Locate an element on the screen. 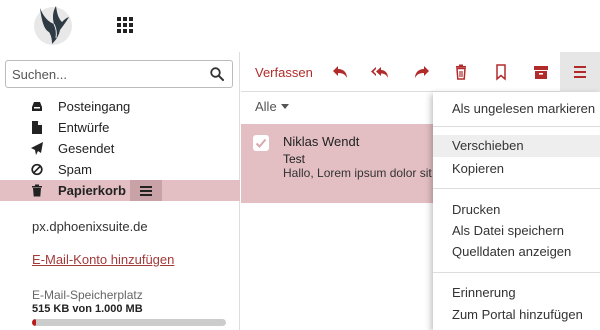 The width and height of the screenshot is (600, 330). quota-value: 515 KB von 1.000 MB is located at coordinates (87, 309).